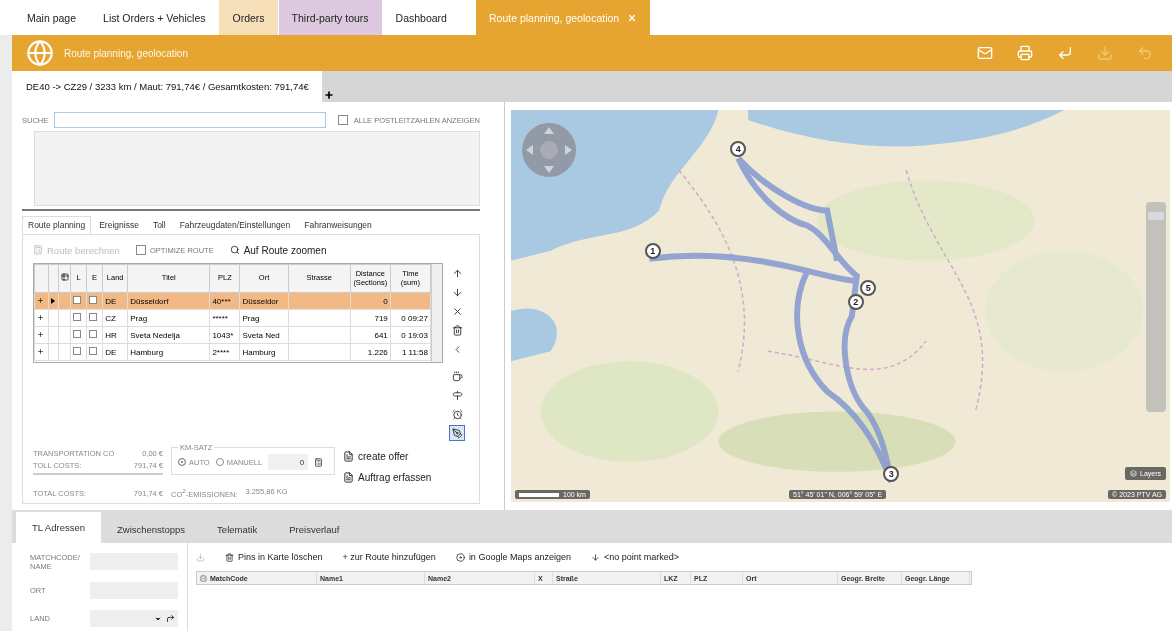 The image size is (1172, 631). What do you see at coordinates (409, 477) in the screenshot?
I see `document-link: Auftrag erfassen` at bounding box center [409, 477].